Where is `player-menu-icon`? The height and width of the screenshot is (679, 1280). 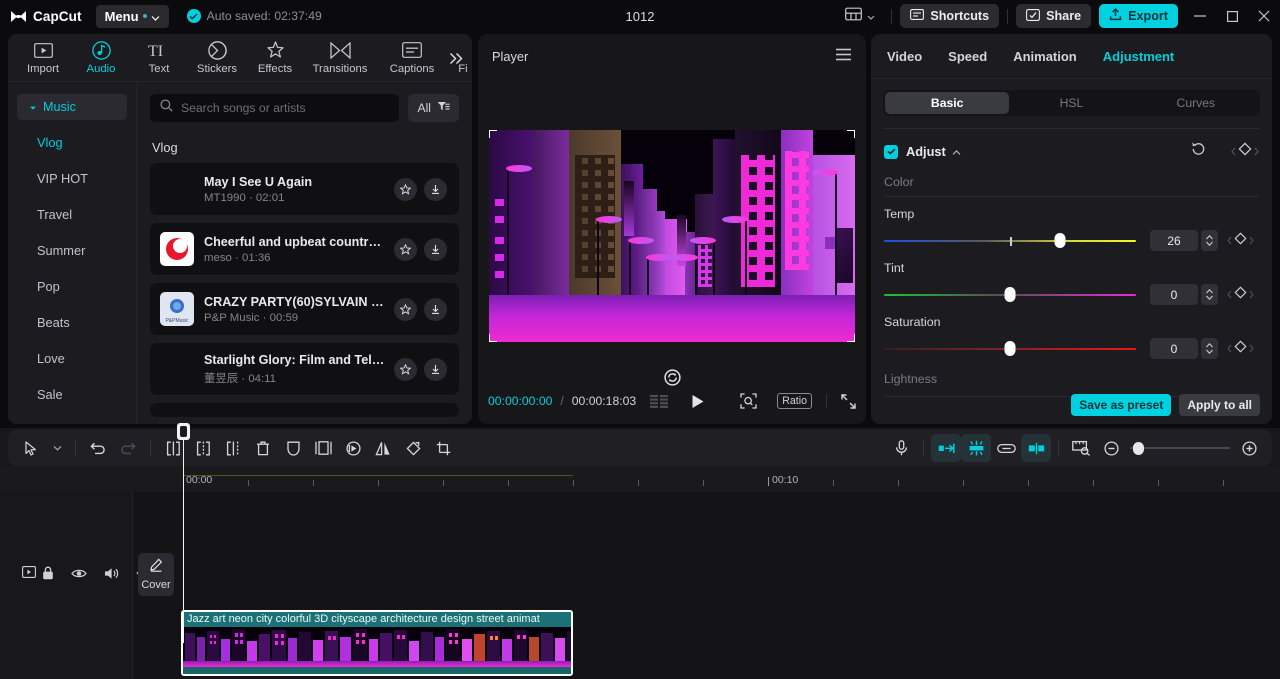 player-menu-icon is located at coordinates (843, 56).